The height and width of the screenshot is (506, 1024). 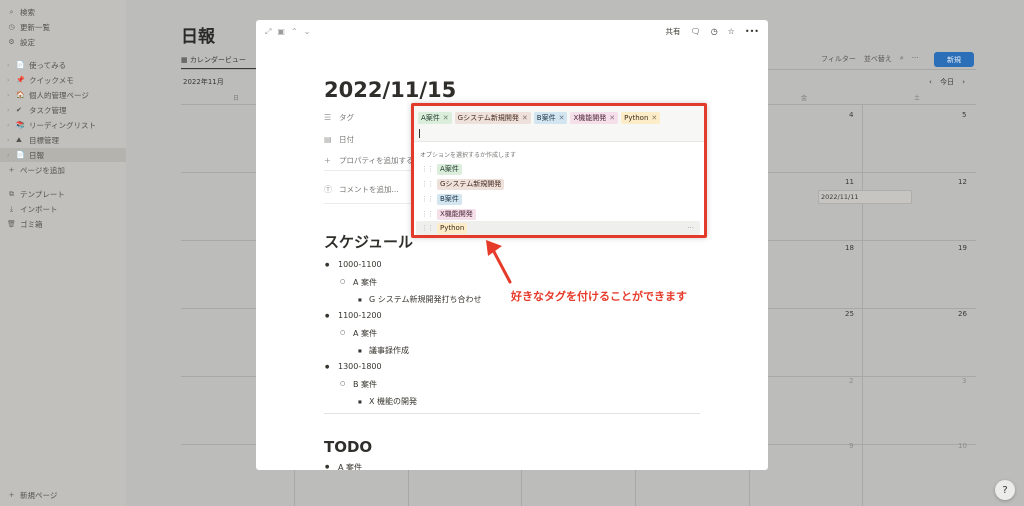 What do you see at coordinates (558, 169) in the screenshot?
I see `tag-option: ⋮⋮ A案件` at bounding box center [558, 169].